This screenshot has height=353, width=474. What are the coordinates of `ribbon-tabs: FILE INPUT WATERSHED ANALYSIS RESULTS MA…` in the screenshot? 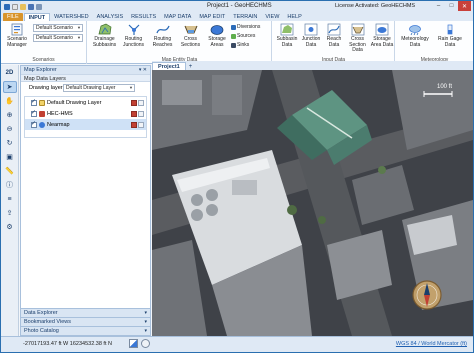 It's located at (237, 16).